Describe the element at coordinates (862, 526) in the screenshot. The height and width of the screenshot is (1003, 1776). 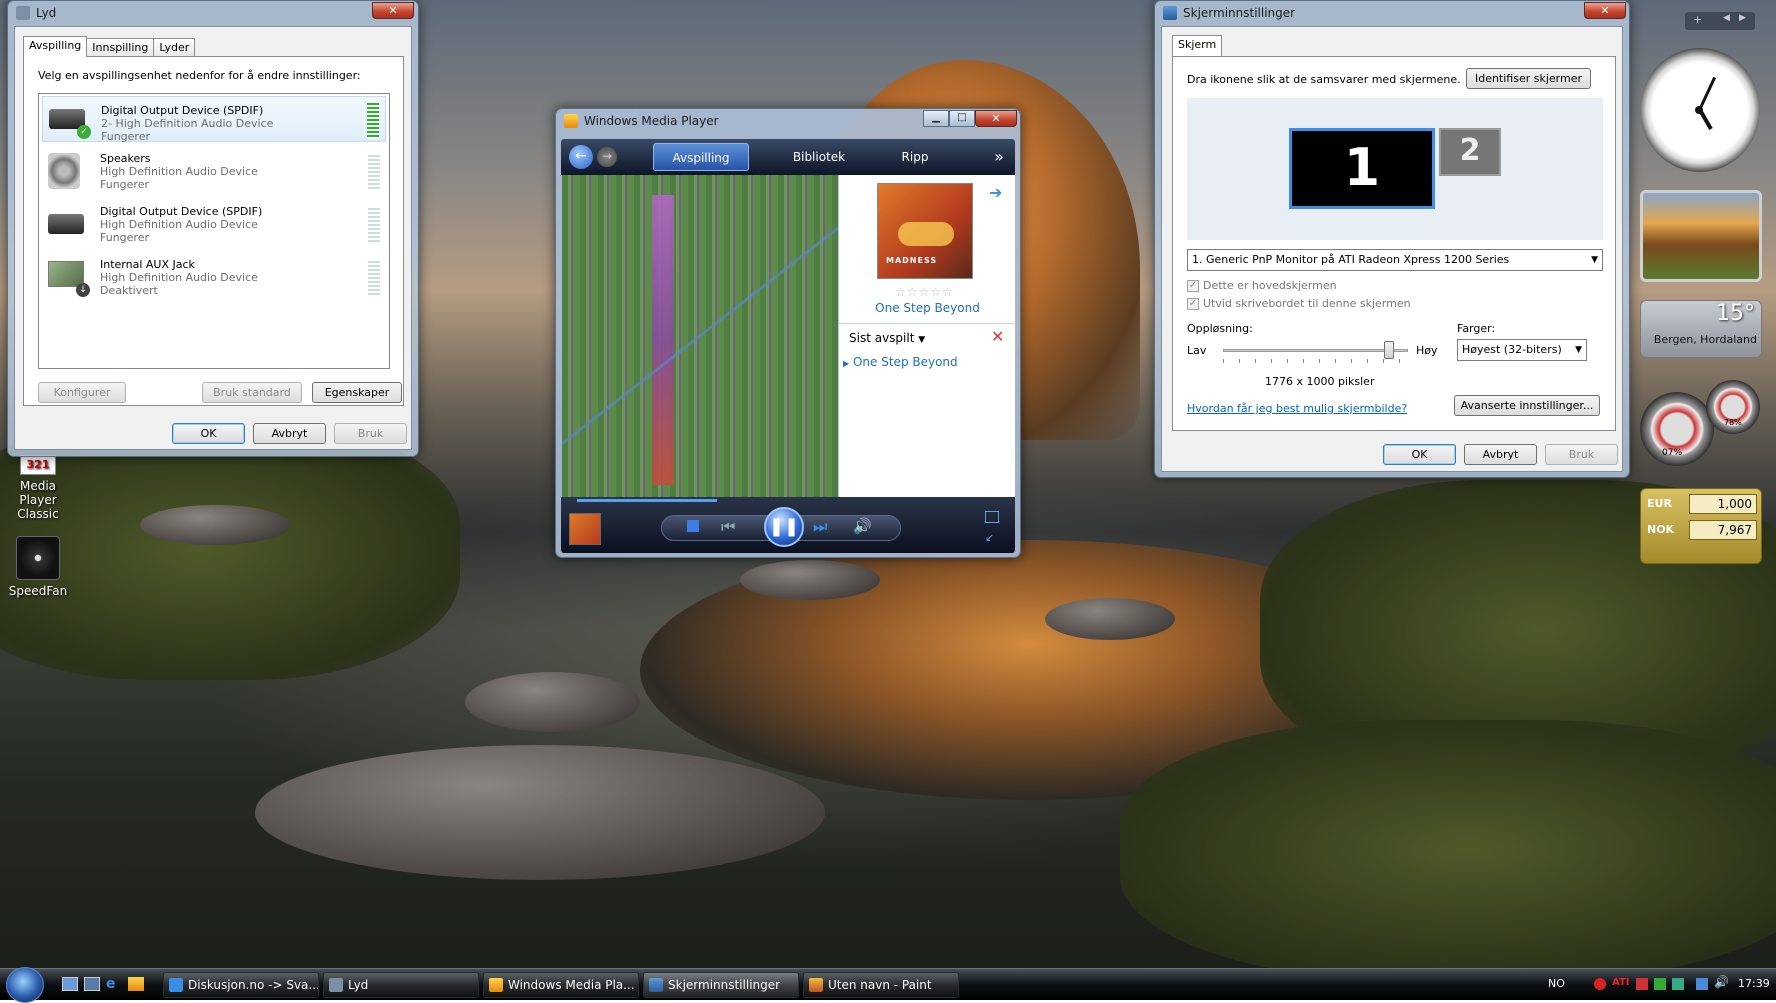
I see `volume-button: 🔊` at that location.